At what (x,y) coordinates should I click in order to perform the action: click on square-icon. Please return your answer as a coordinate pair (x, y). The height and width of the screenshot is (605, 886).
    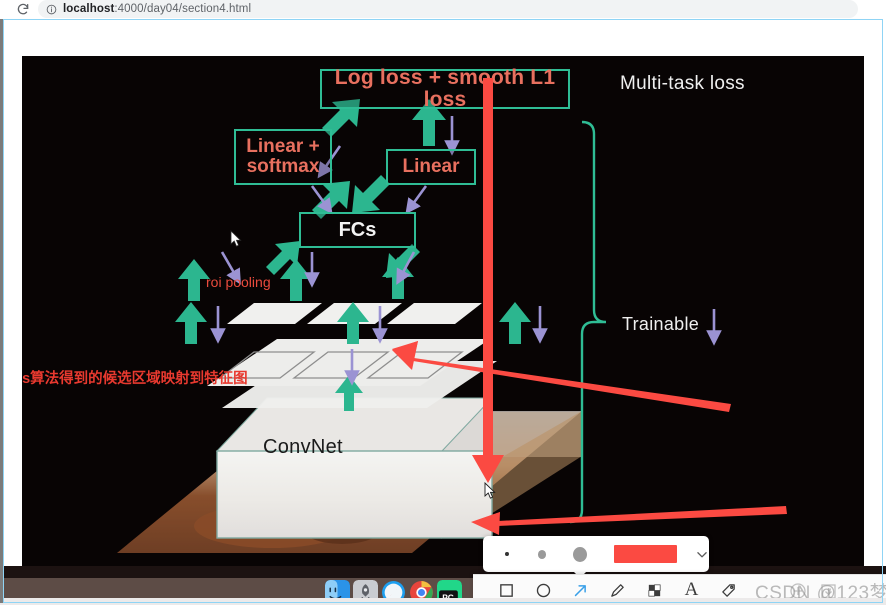
    Looking at the image, I should click on (506, 590).